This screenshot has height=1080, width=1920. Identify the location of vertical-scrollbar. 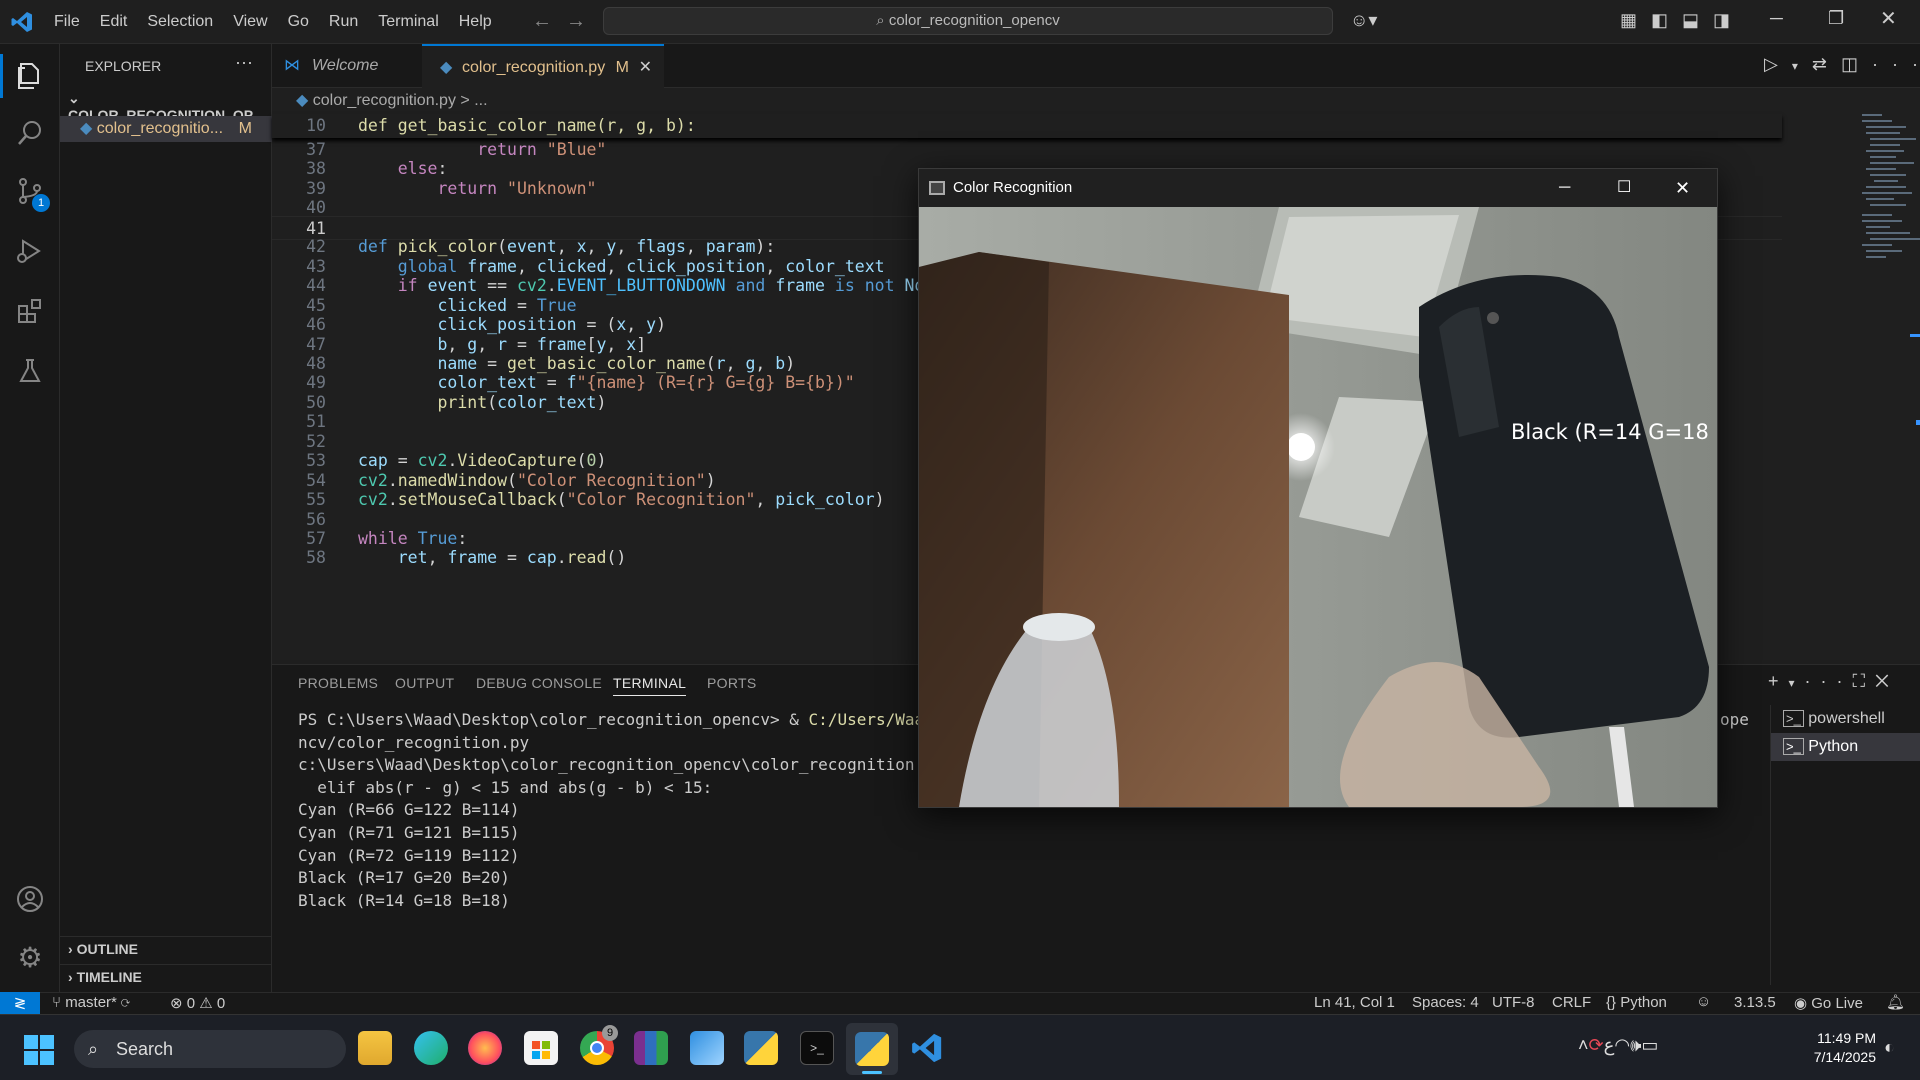
(1913, 370).